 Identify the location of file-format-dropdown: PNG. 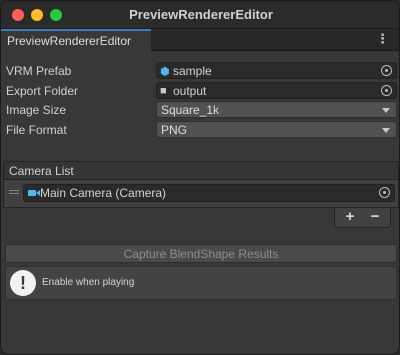
(276, 129).